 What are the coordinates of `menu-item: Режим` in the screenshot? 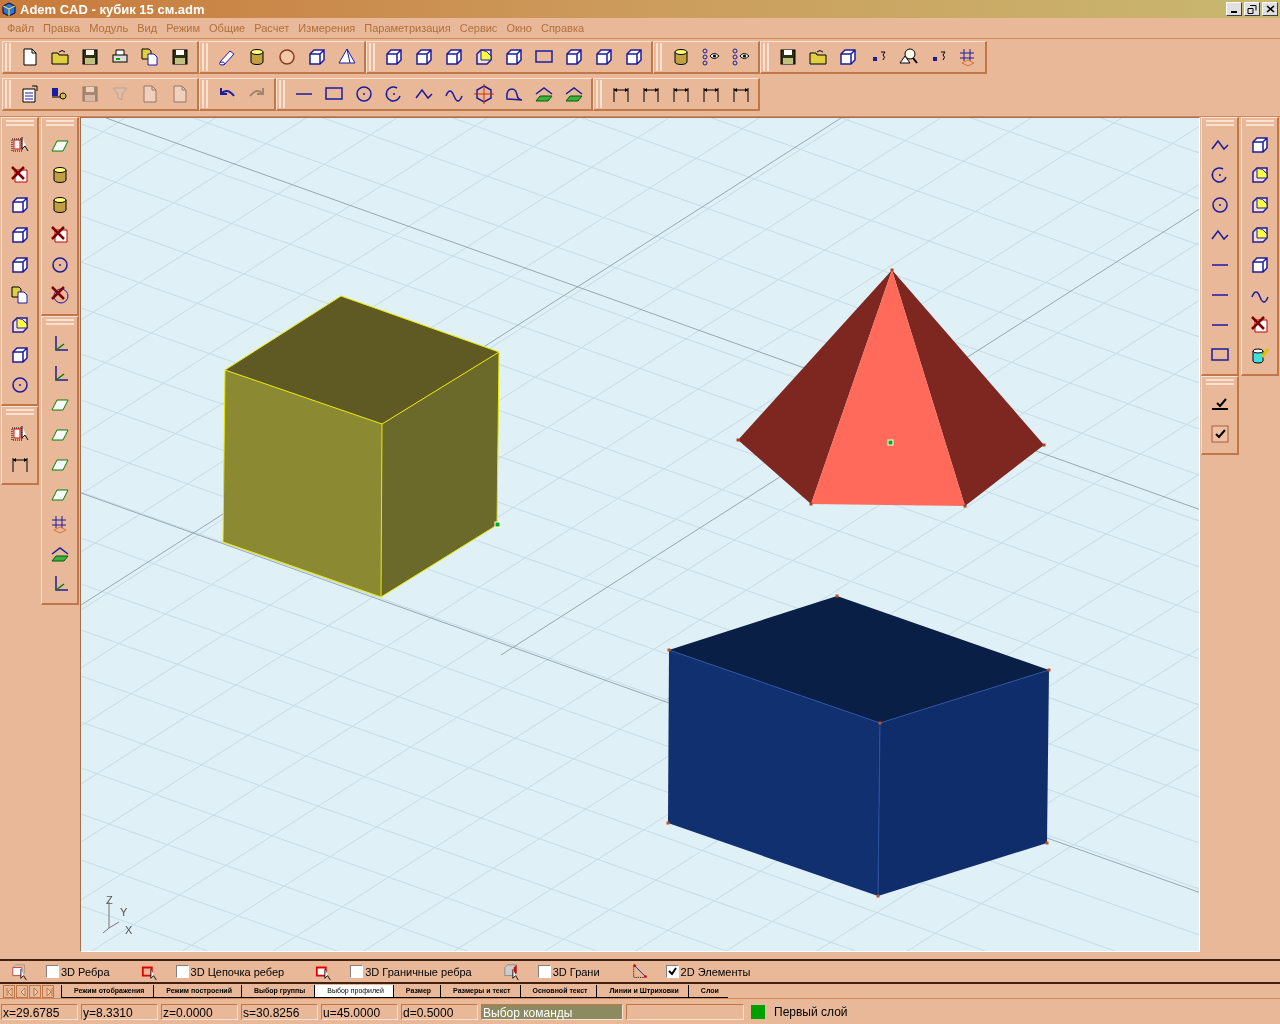 It's located at (184, 28).